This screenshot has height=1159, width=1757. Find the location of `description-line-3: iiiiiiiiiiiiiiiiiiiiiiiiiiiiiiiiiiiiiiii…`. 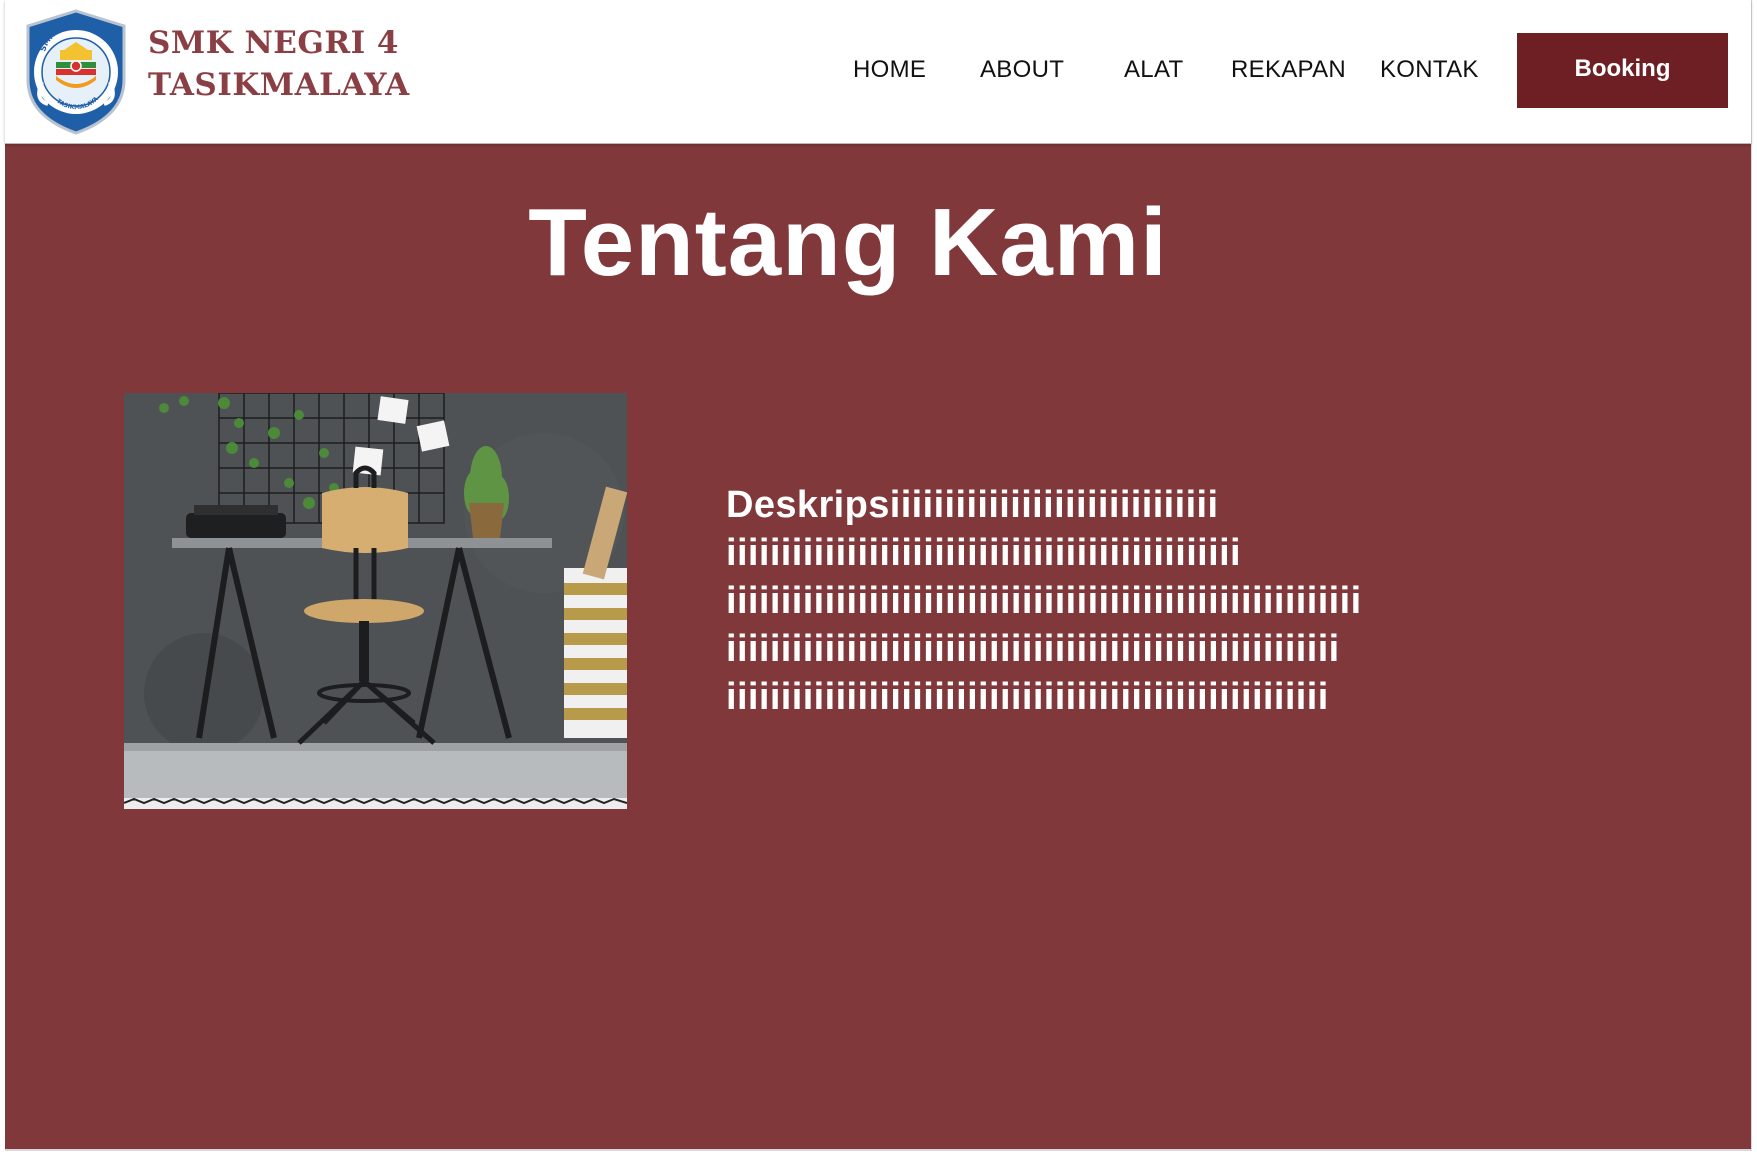

description-line-3: iiiiiiiiiiiiiiiiiiiiiiiiiiiiiiiiiiiiiiii… is located at coordinates (1044, 601).